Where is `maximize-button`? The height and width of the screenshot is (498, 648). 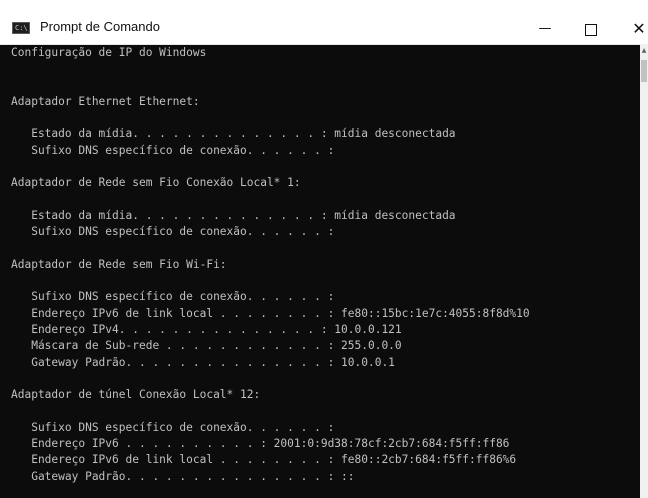
maximize-button is located at coordinates (591, 29).